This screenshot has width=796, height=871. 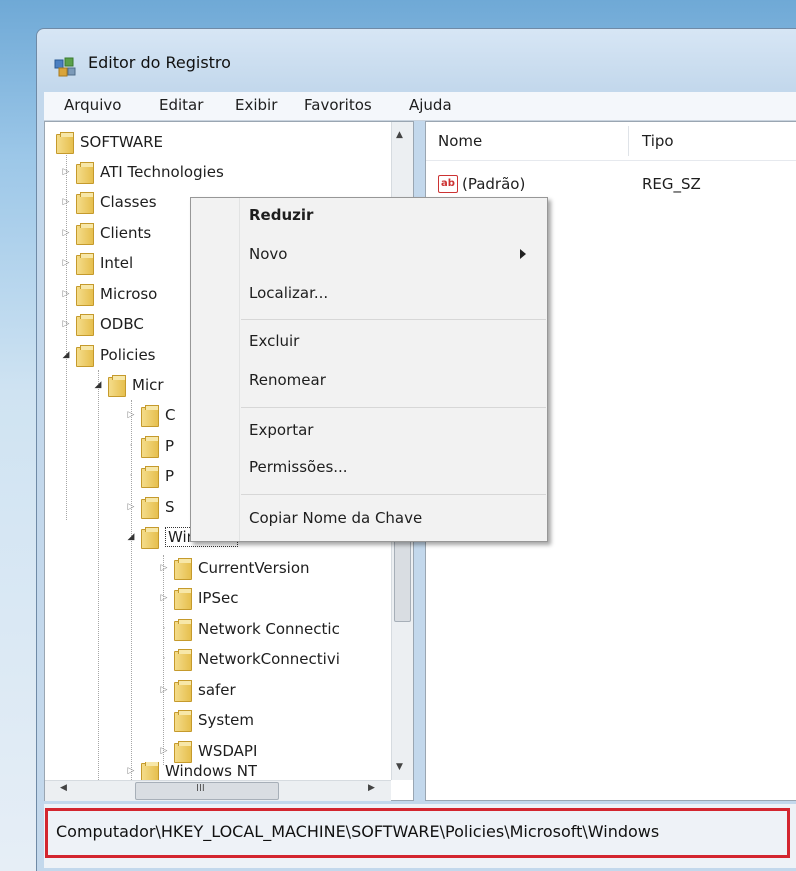 I want to click on tree-item: ▷ Clients, so click(x=105, y=233).